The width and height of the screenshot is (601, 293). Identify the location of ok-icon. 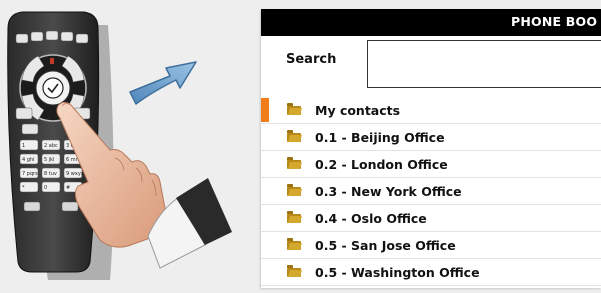
(53, 88).